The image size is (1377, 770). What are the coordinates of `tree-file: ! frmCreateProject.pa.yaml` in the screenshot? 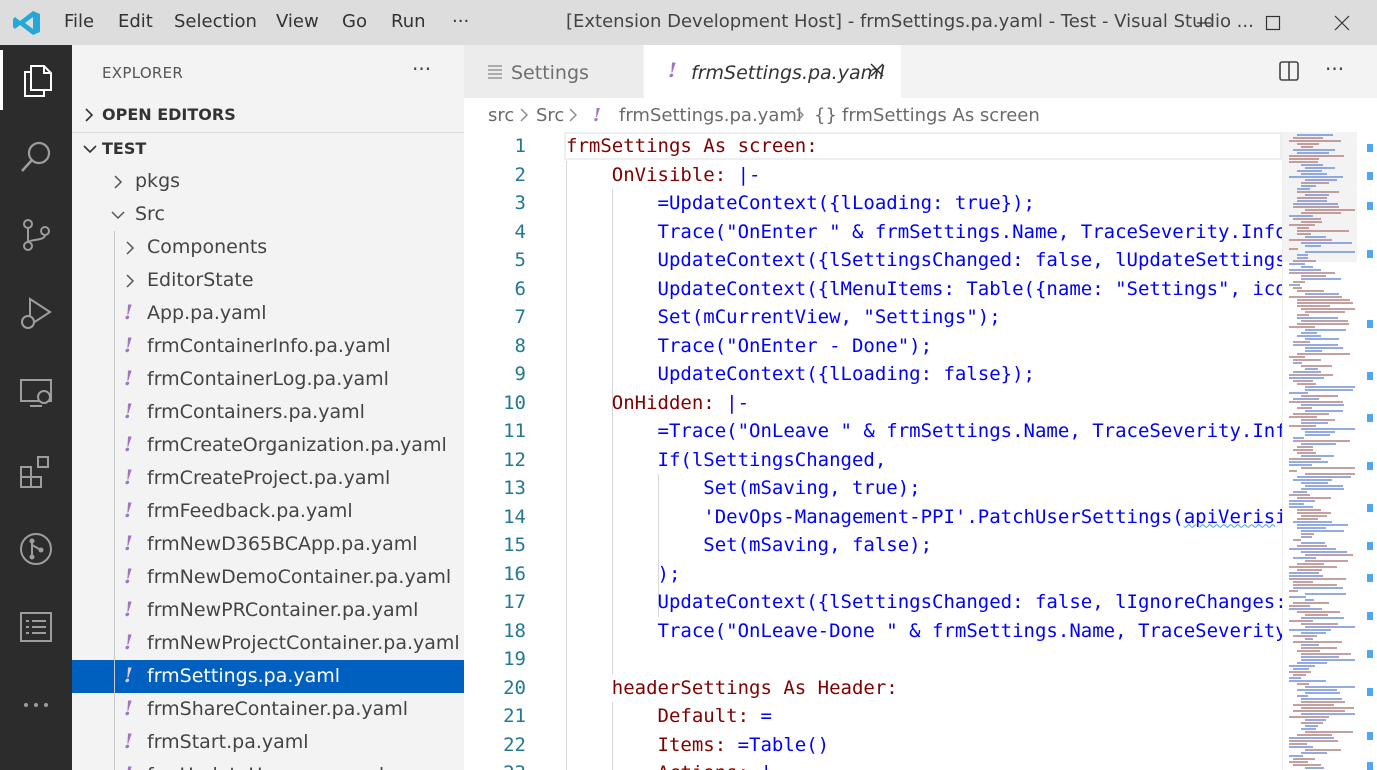 It's located at (268, 478).